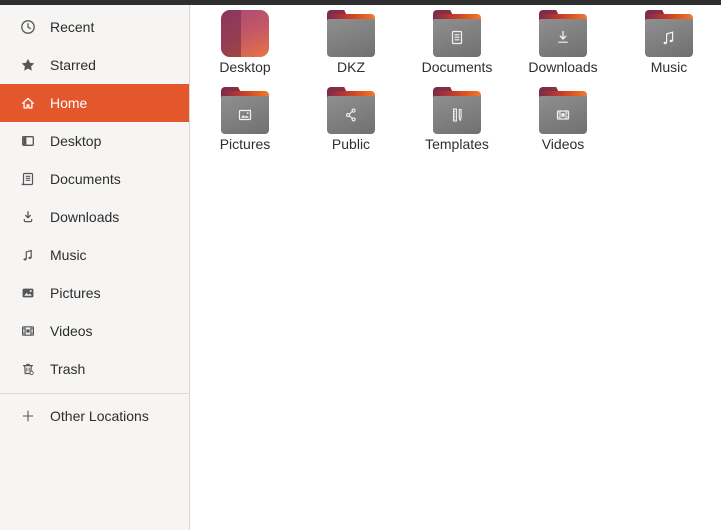 The image size is (721, 530). I want to click on sidebar-item-label: Pictures, so click(75, 293).